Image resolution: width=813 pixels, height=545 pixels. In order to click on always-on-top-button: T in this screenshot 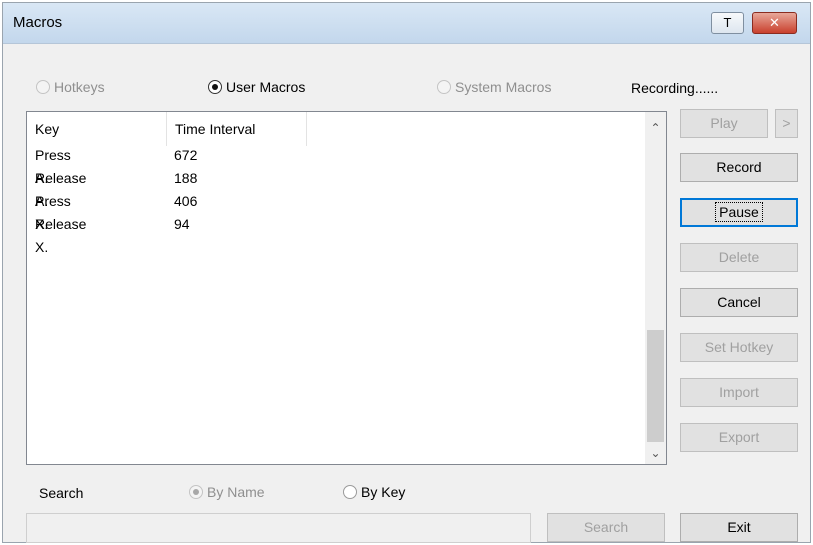, I will do `click(727, 23)`.